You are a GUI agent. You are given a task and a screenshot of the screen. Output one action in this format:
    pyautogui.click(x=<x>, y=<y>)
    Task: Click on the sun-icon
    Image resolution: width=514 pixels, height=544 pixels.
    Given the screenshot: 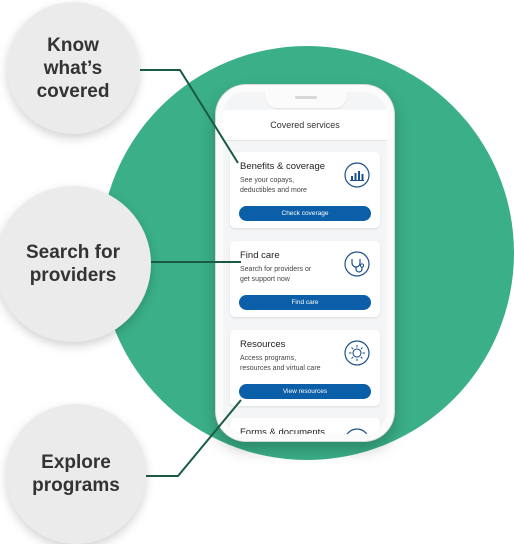 What is the action you would take?
    pyautogui.click(x=357, y=353)
    